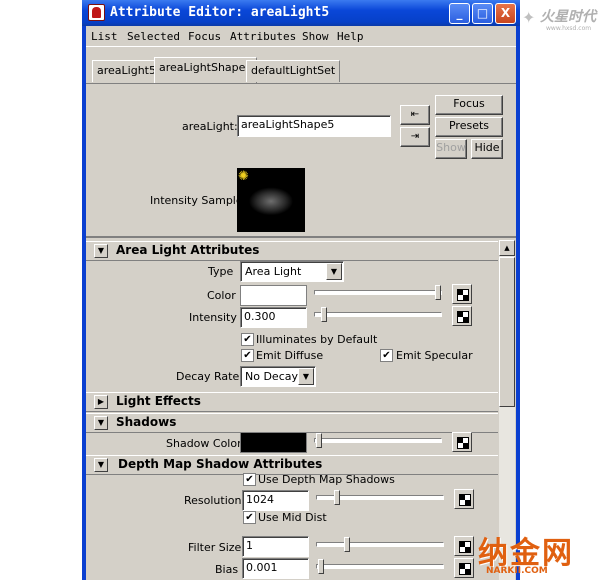 The width and height of the screenshot is (600, 580). I want to click on filter-size-label: Filter Size, so click(215, 547).